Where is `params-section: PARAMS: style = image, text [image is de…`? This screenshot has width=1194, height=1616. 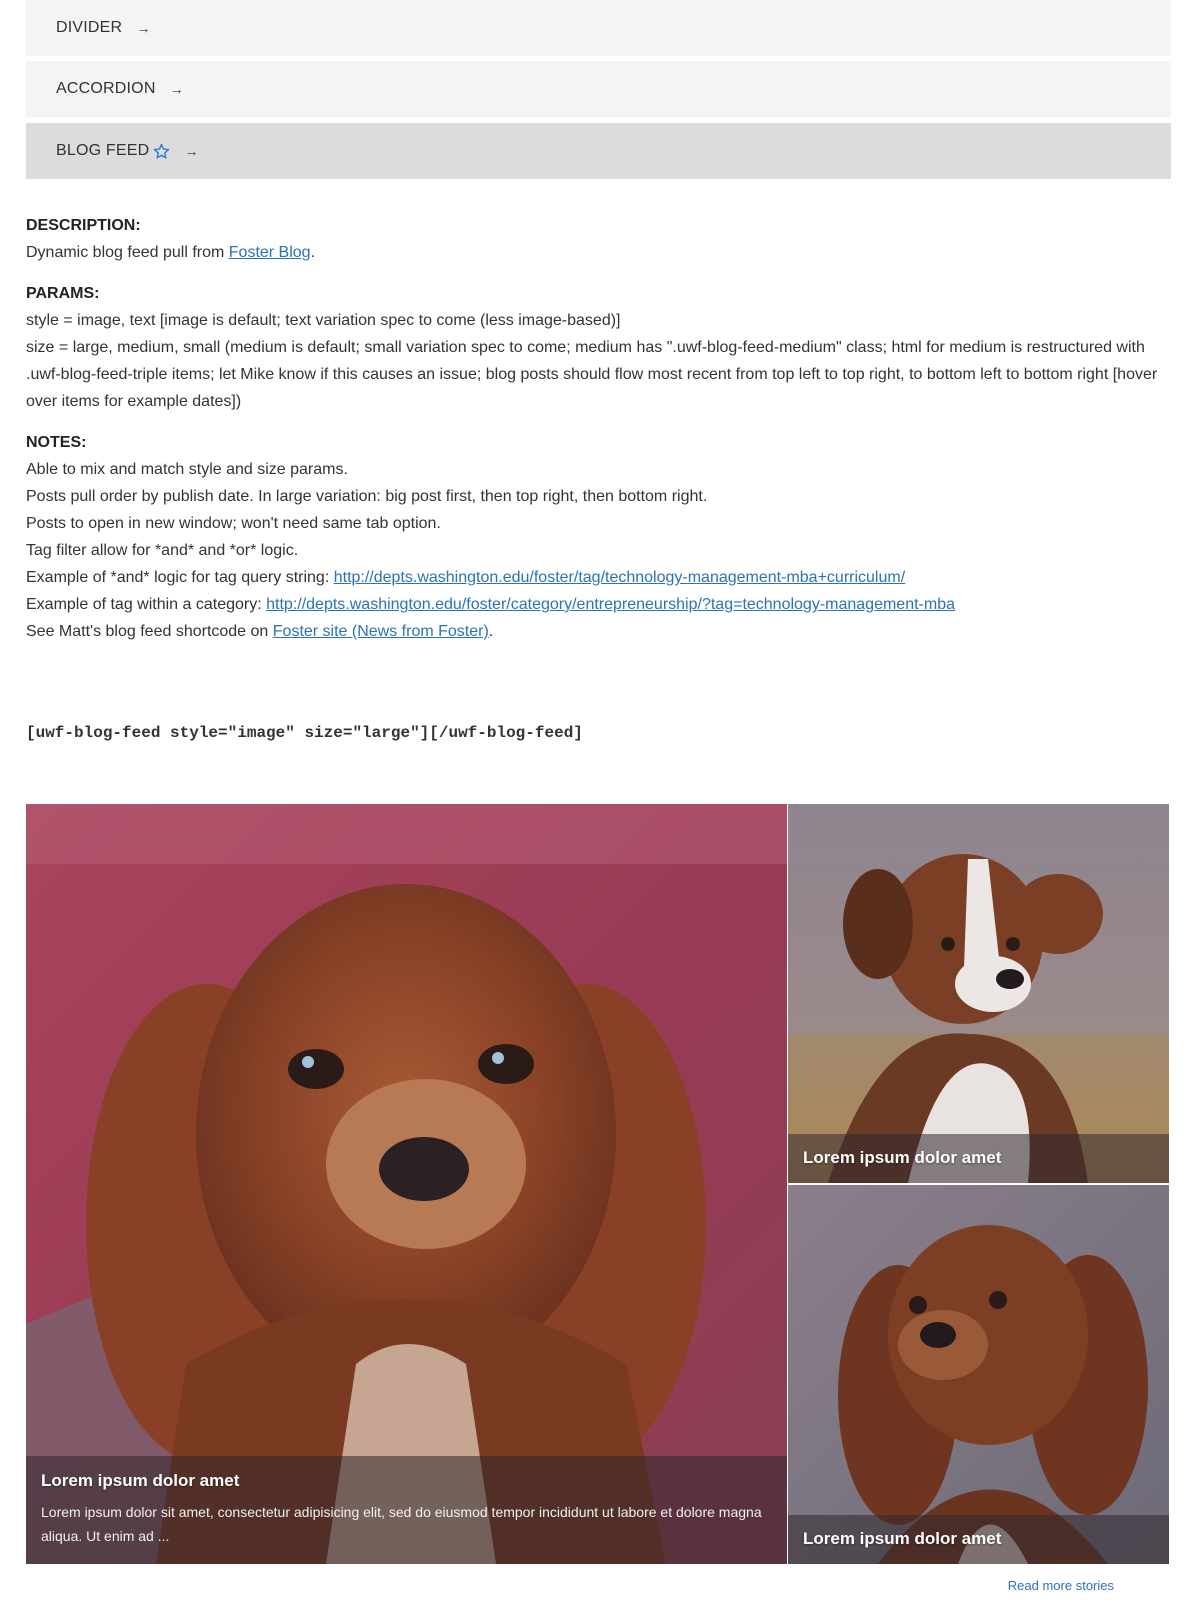 params-section: PARAMS: style = image, text [image is de… is located at coordinates (598, 347).